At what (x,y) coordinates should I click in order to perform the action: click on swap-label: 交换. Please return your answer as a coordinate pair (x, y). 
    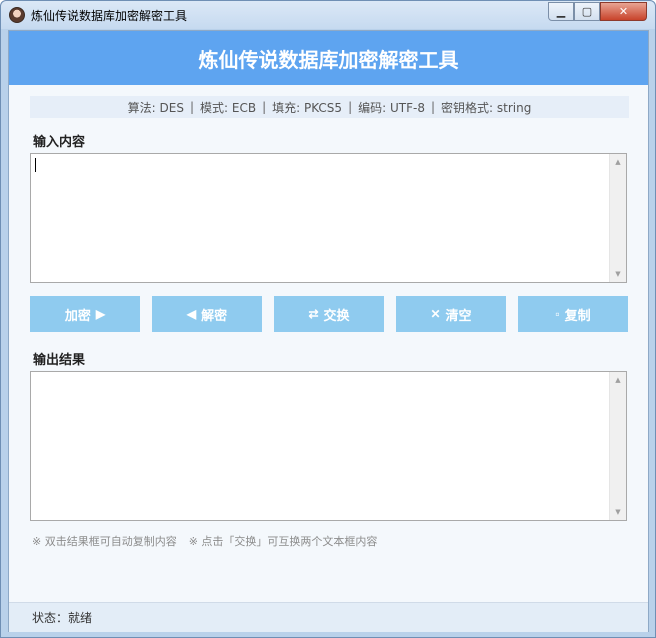
    Looking at the image, I should click on (336, 315).